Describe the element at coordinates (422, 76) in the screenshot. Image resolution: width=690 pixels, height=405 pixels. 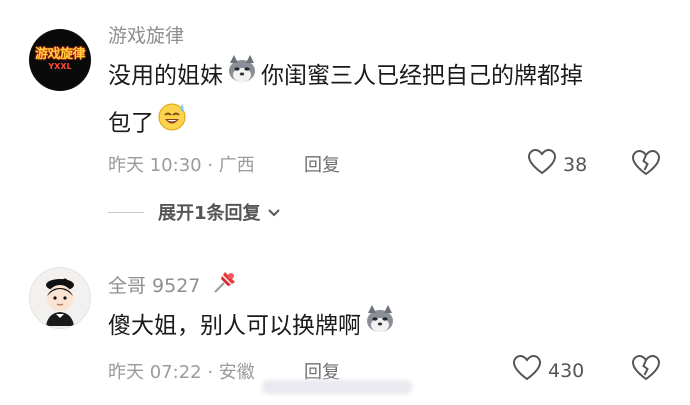
I see `comment-text-part: 你闺蜜三人已经把自己的牌都掉` at that location.